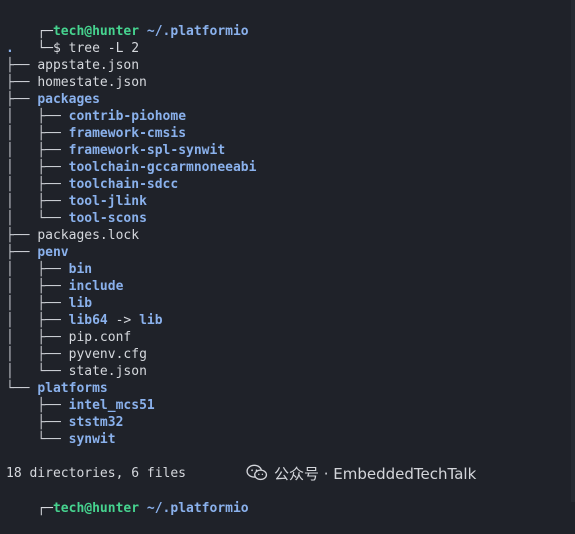  I want to click on command-text: tree -L 2, so click(104, 48).